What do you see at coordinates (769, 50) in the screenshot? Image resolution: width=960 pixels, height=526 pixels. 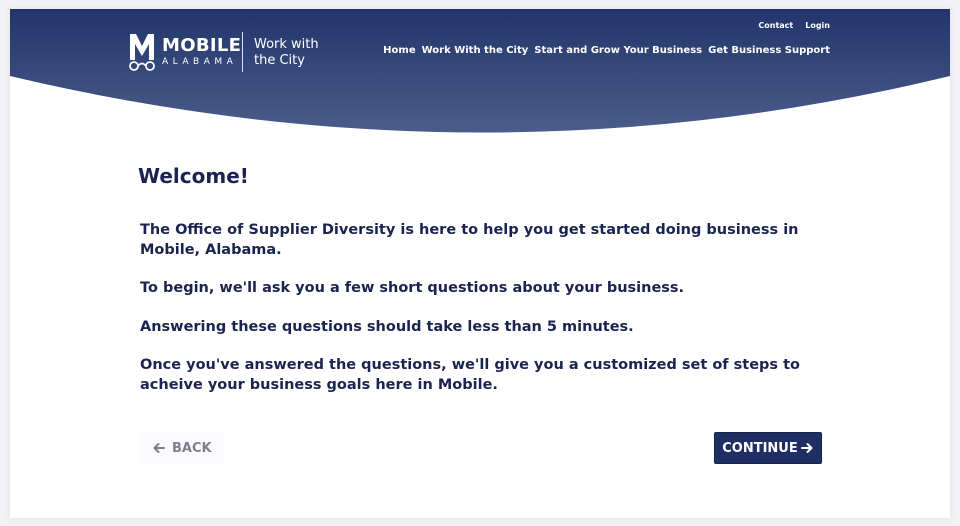 I see `nav-item-get-business-support: Get Business Support` at bounding box center [769, 50].